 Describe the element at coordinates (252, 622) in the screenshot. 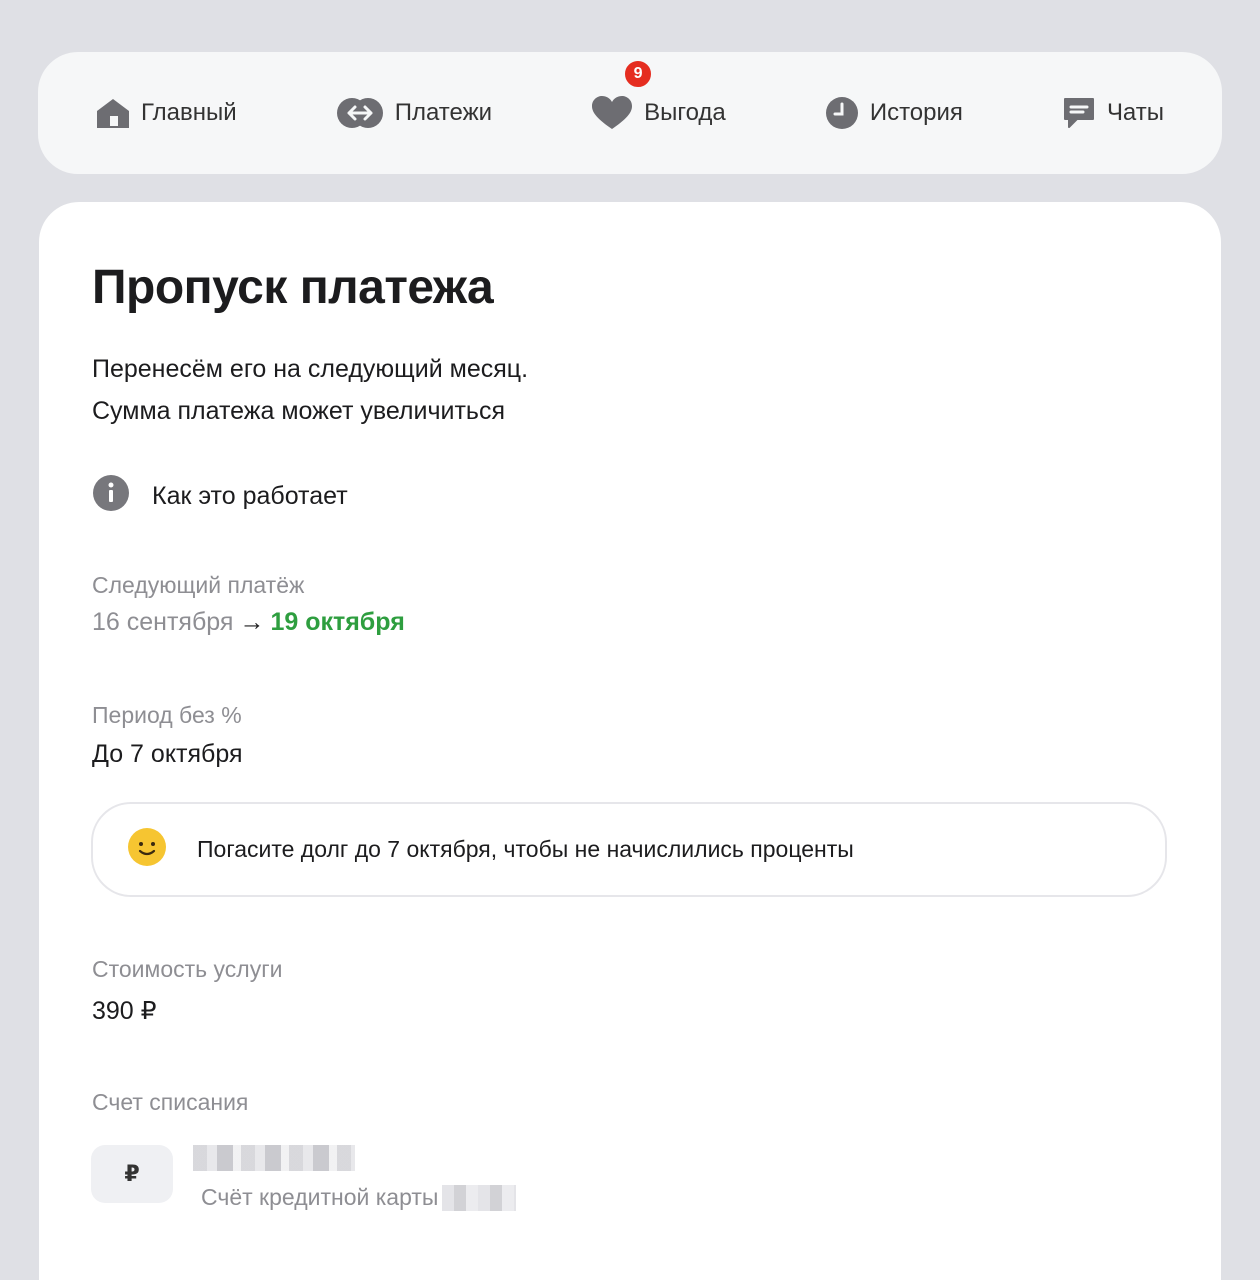

I see `arrow-right-icon: →` at that location.